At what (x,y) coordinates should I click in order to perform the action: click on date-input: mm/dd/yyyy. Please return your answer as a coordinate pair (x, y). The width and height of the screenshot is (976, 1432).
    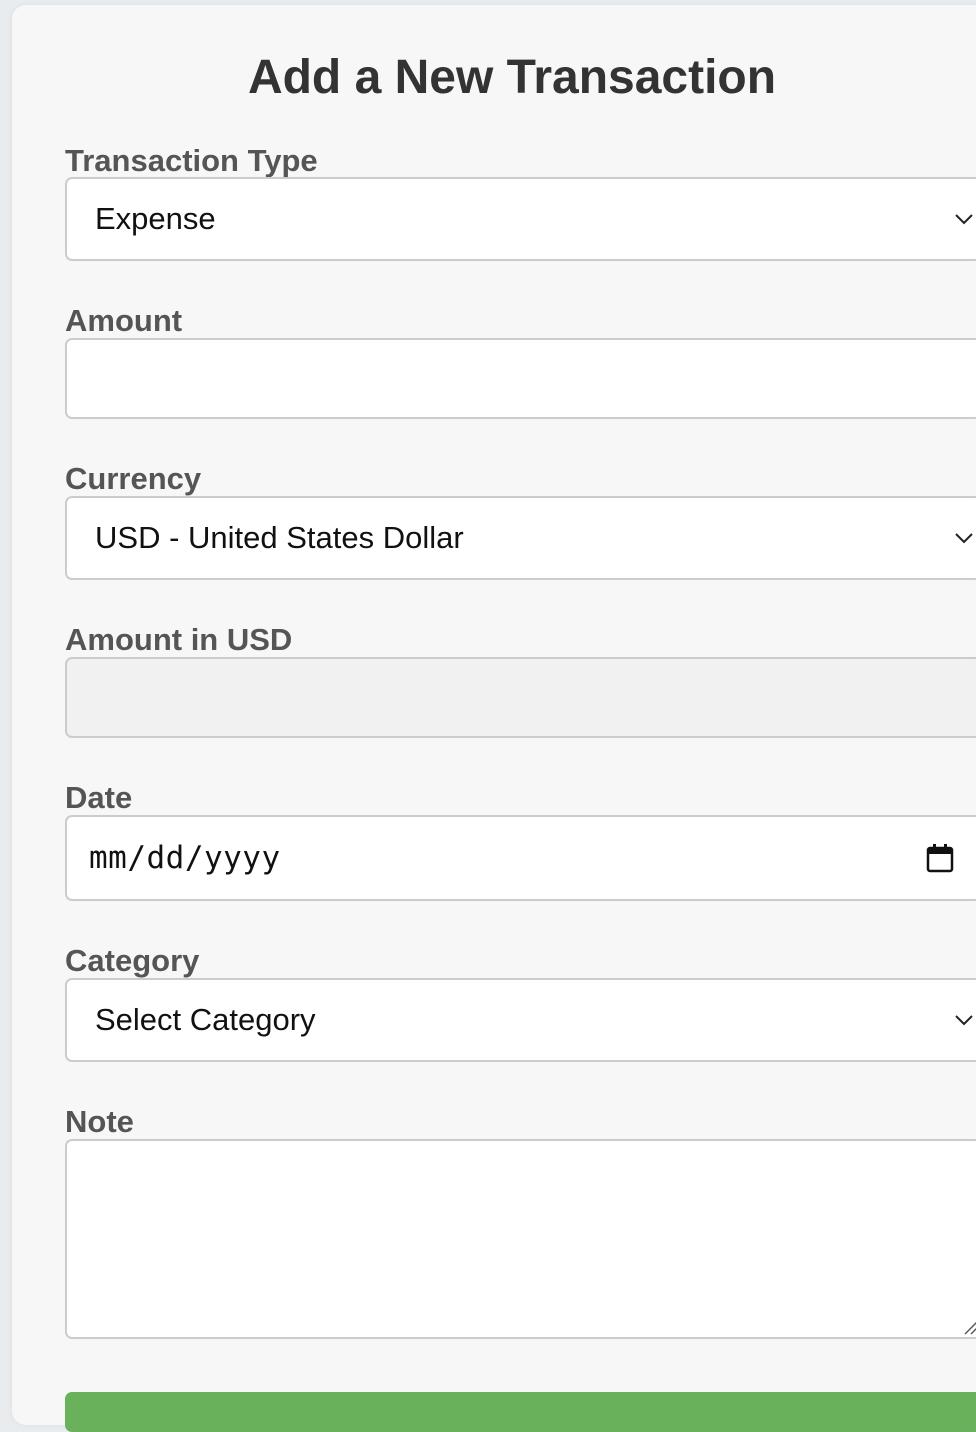
    Looking at the image, I should click on (520, 858).